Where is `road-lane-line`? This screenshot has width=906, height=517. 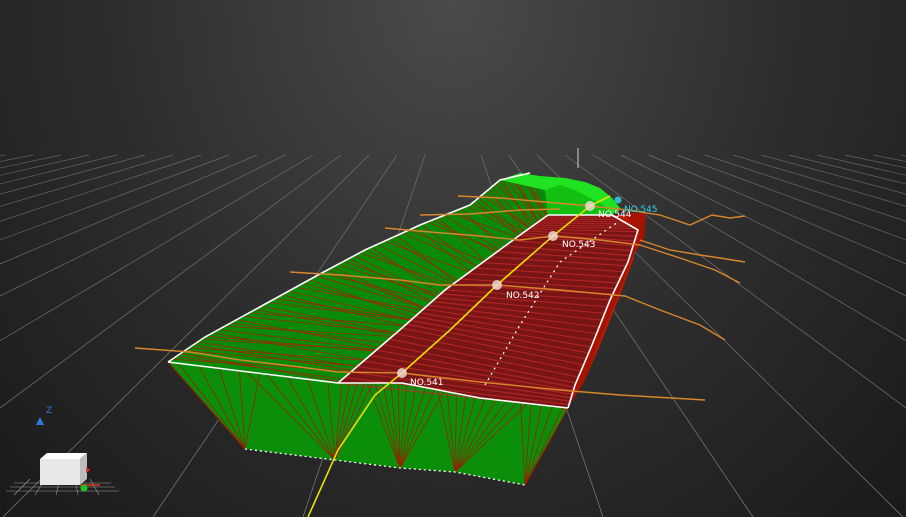 road-lane-line is located at coordinates (581, 221).